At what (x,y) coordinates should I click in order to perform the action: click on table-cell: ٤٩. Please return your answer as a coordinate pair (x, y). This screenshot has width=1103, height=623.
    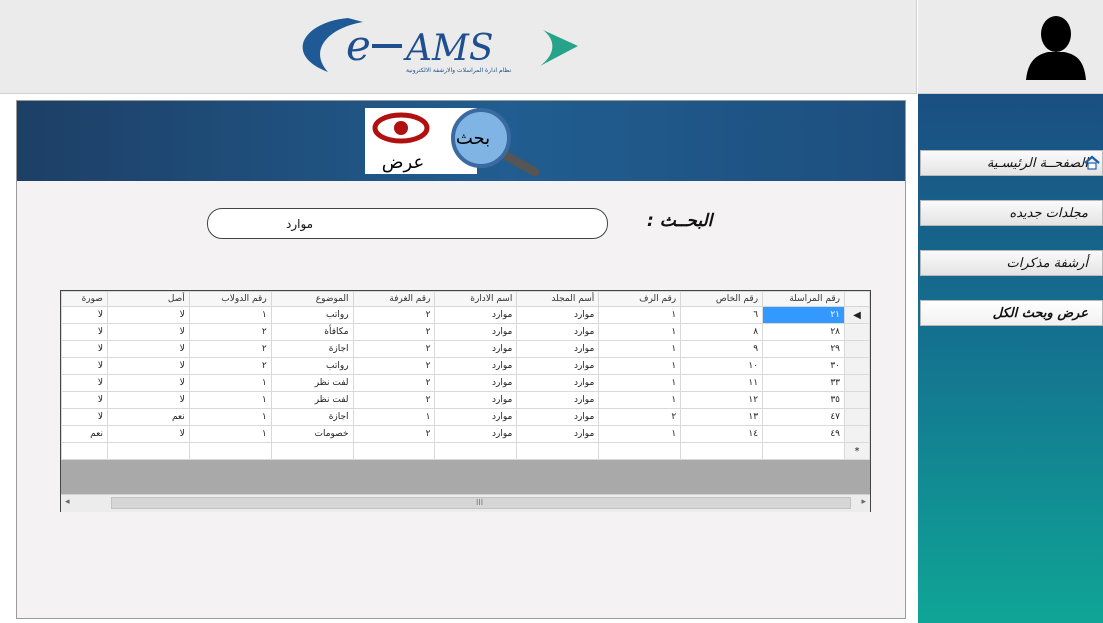
    Looking at the image, I should click on (803, 434).